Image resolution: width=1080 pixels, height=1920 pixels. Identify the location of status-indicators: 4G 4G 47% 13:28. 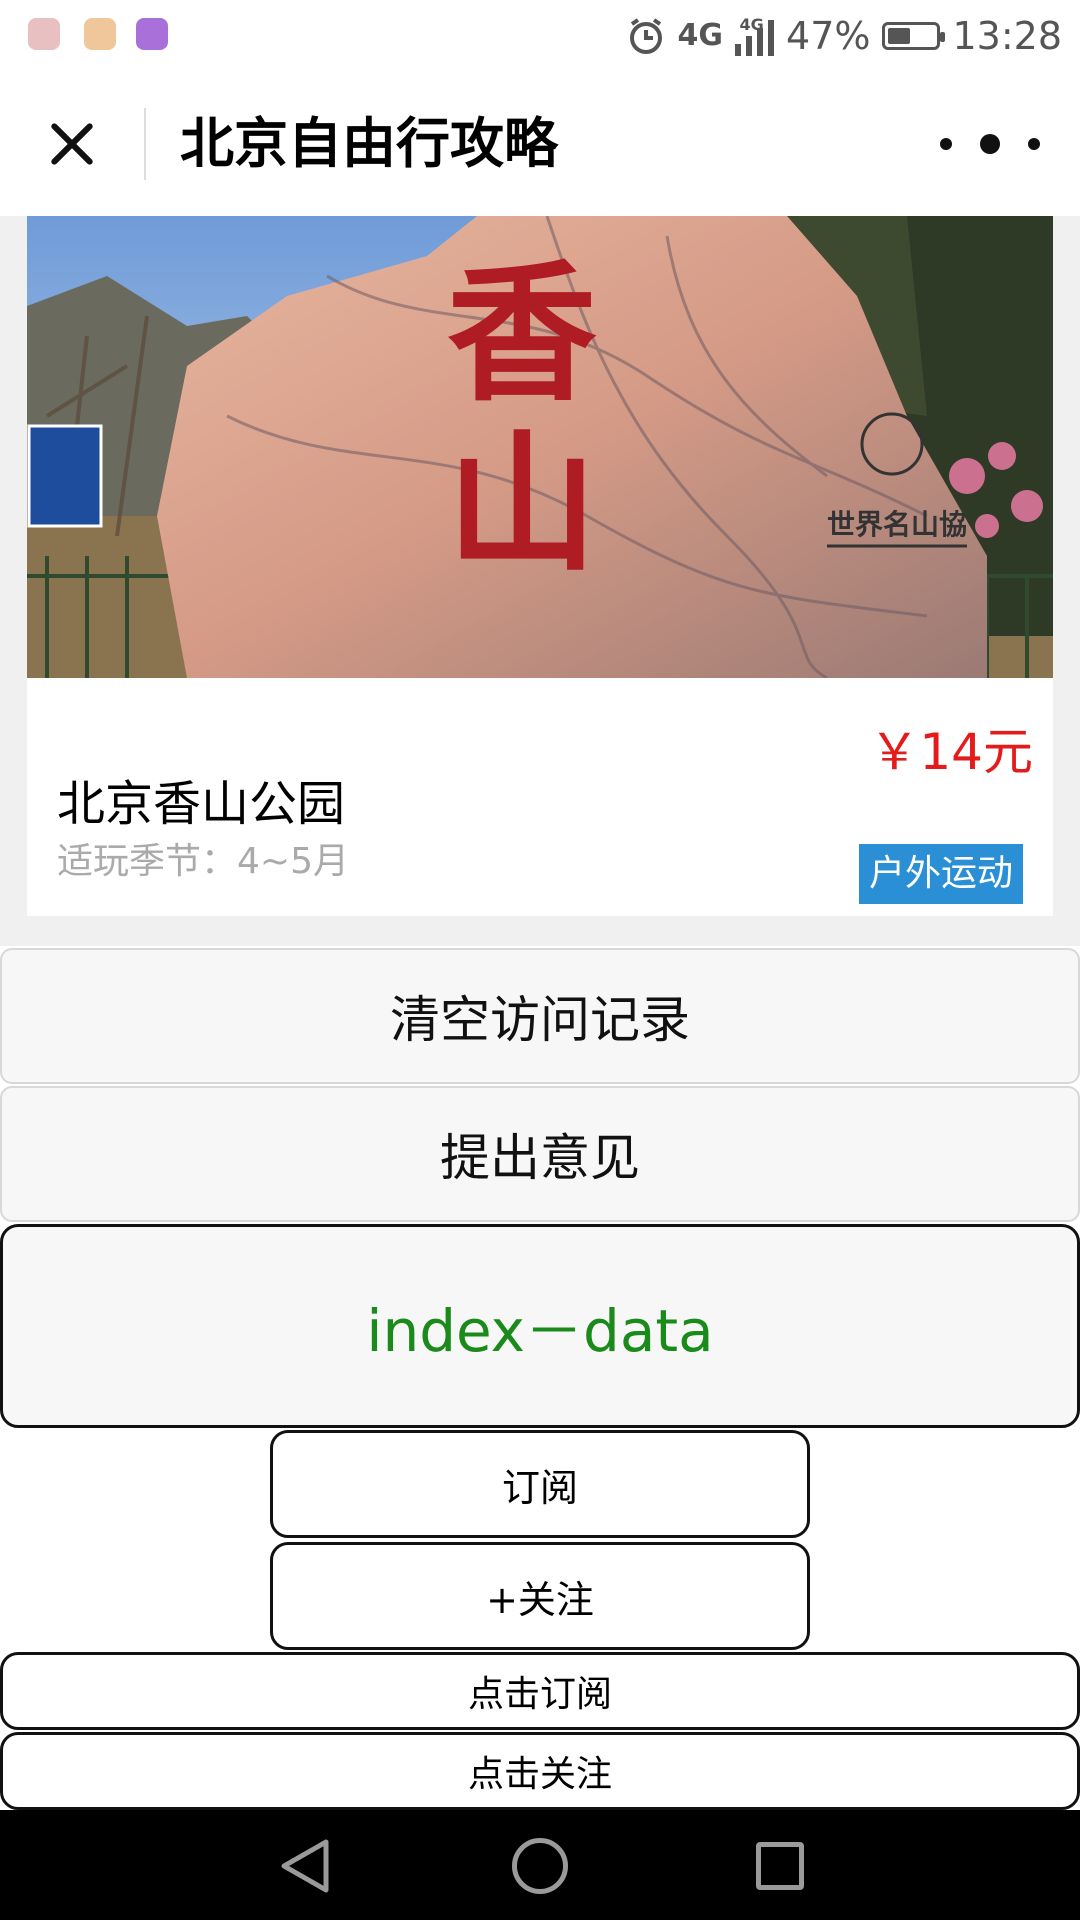
(844, 36).